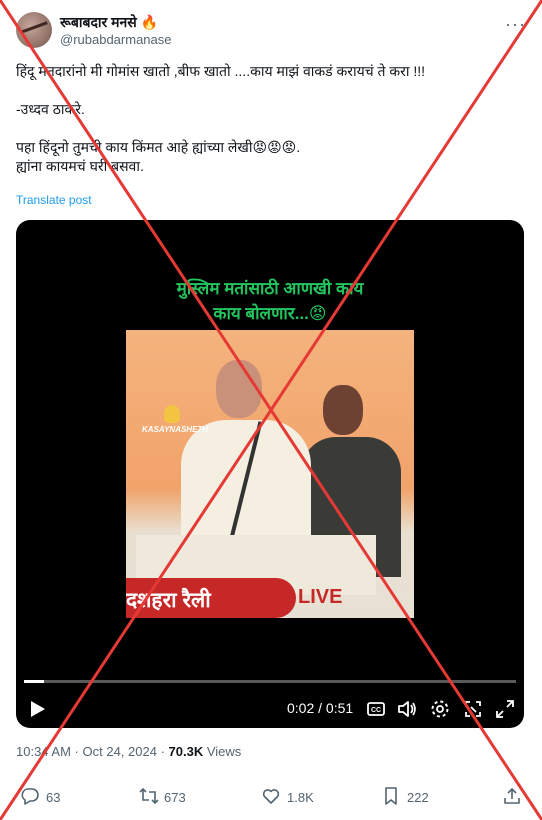  I want to click on banner-live: LIVE, so click(320, 597).